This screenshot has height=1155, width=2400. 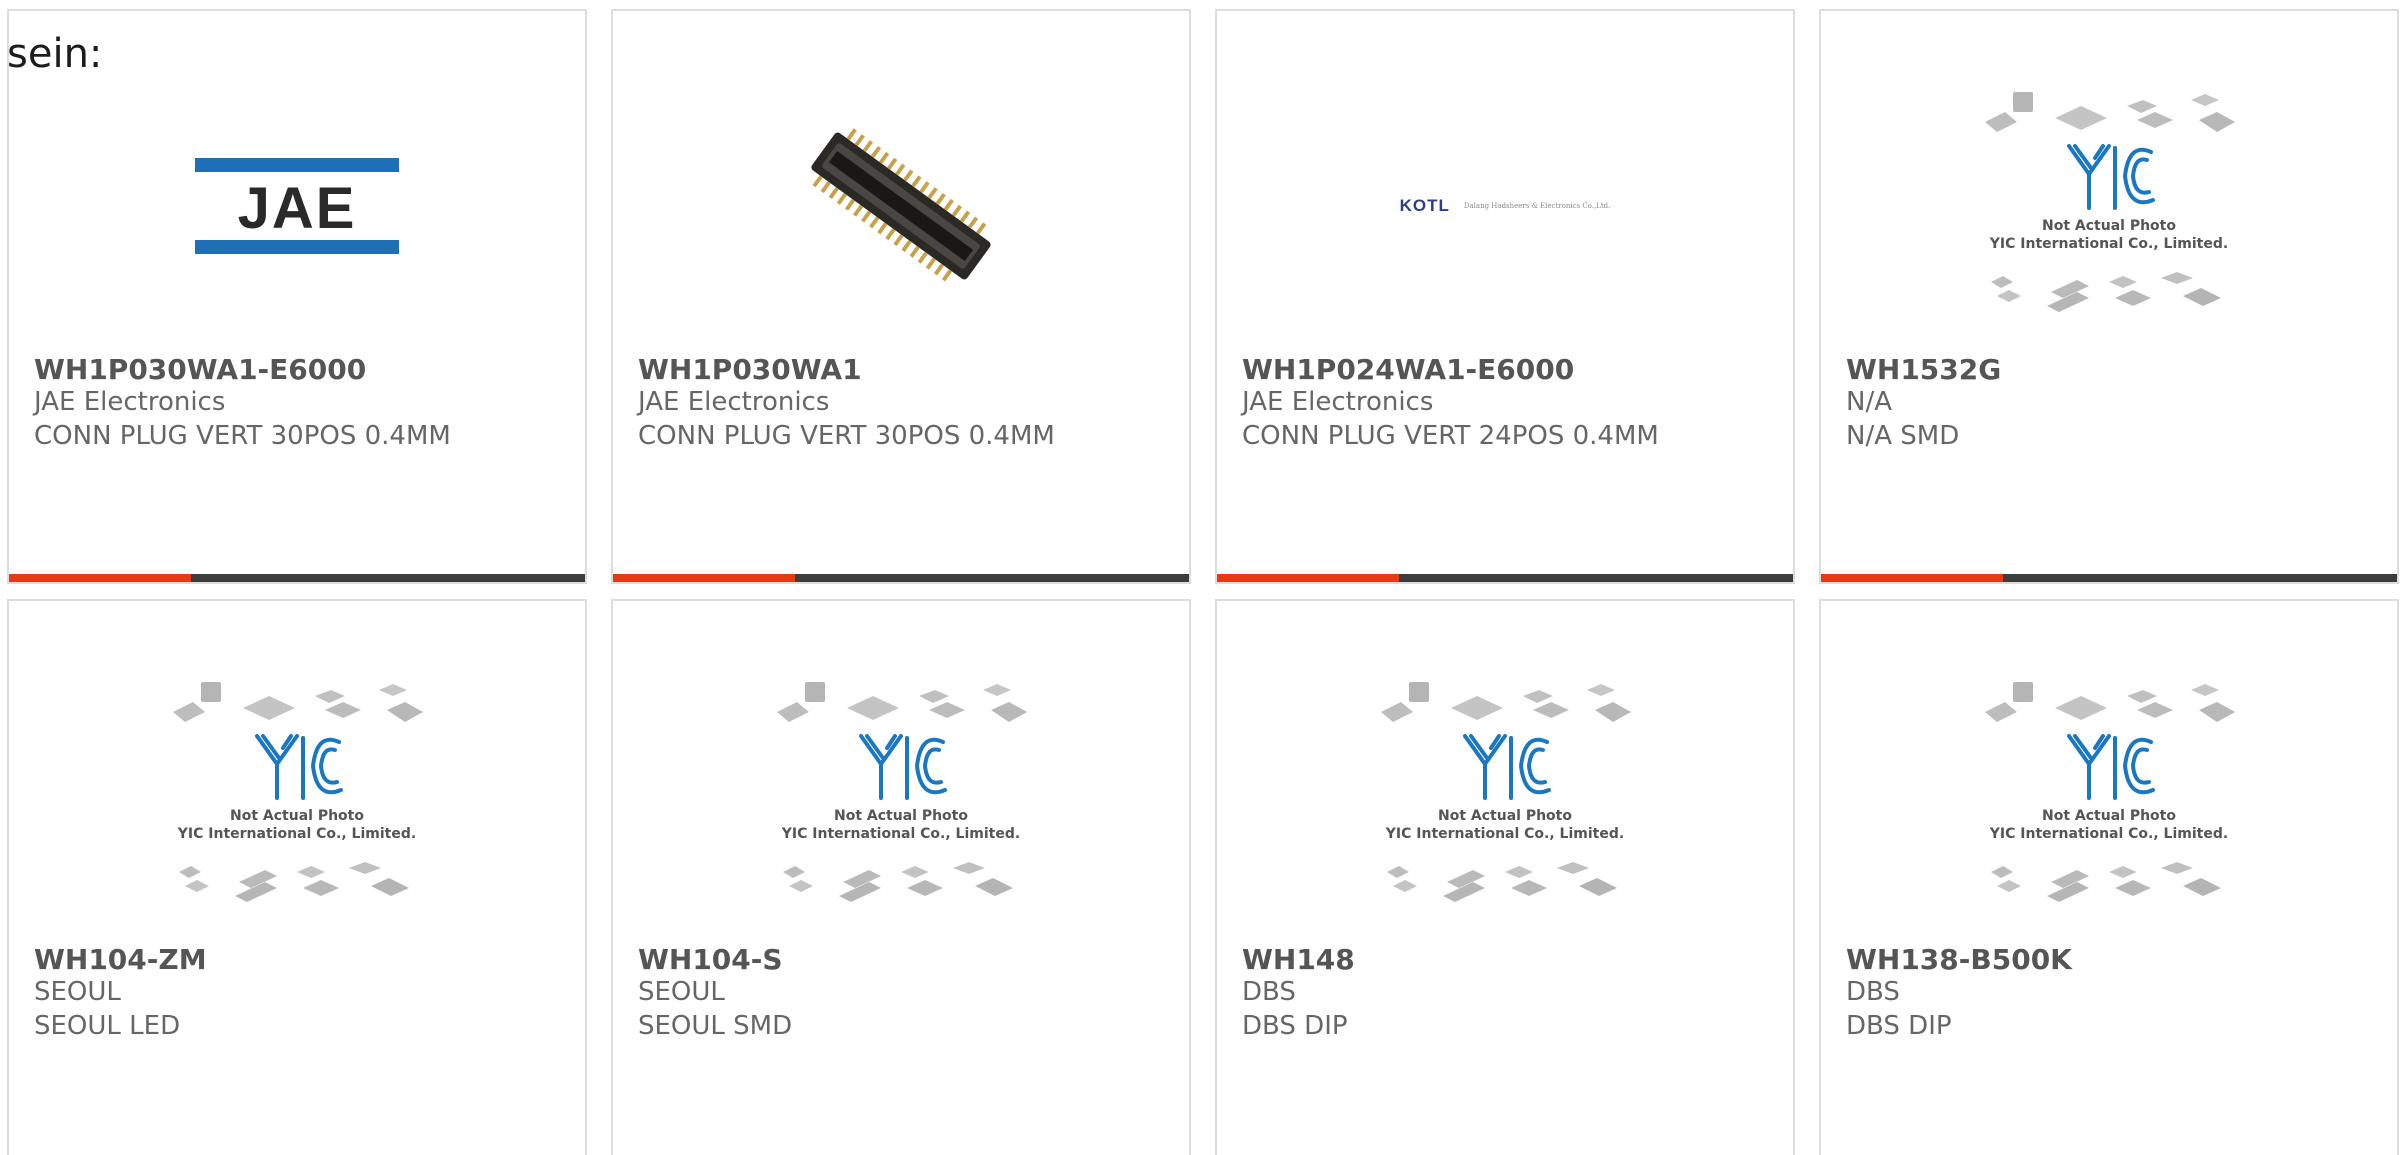 What do you see at coordinates (710, 959) in the screenshot?
I see `part-number: WH104-S` at bounding box center [710, 959].